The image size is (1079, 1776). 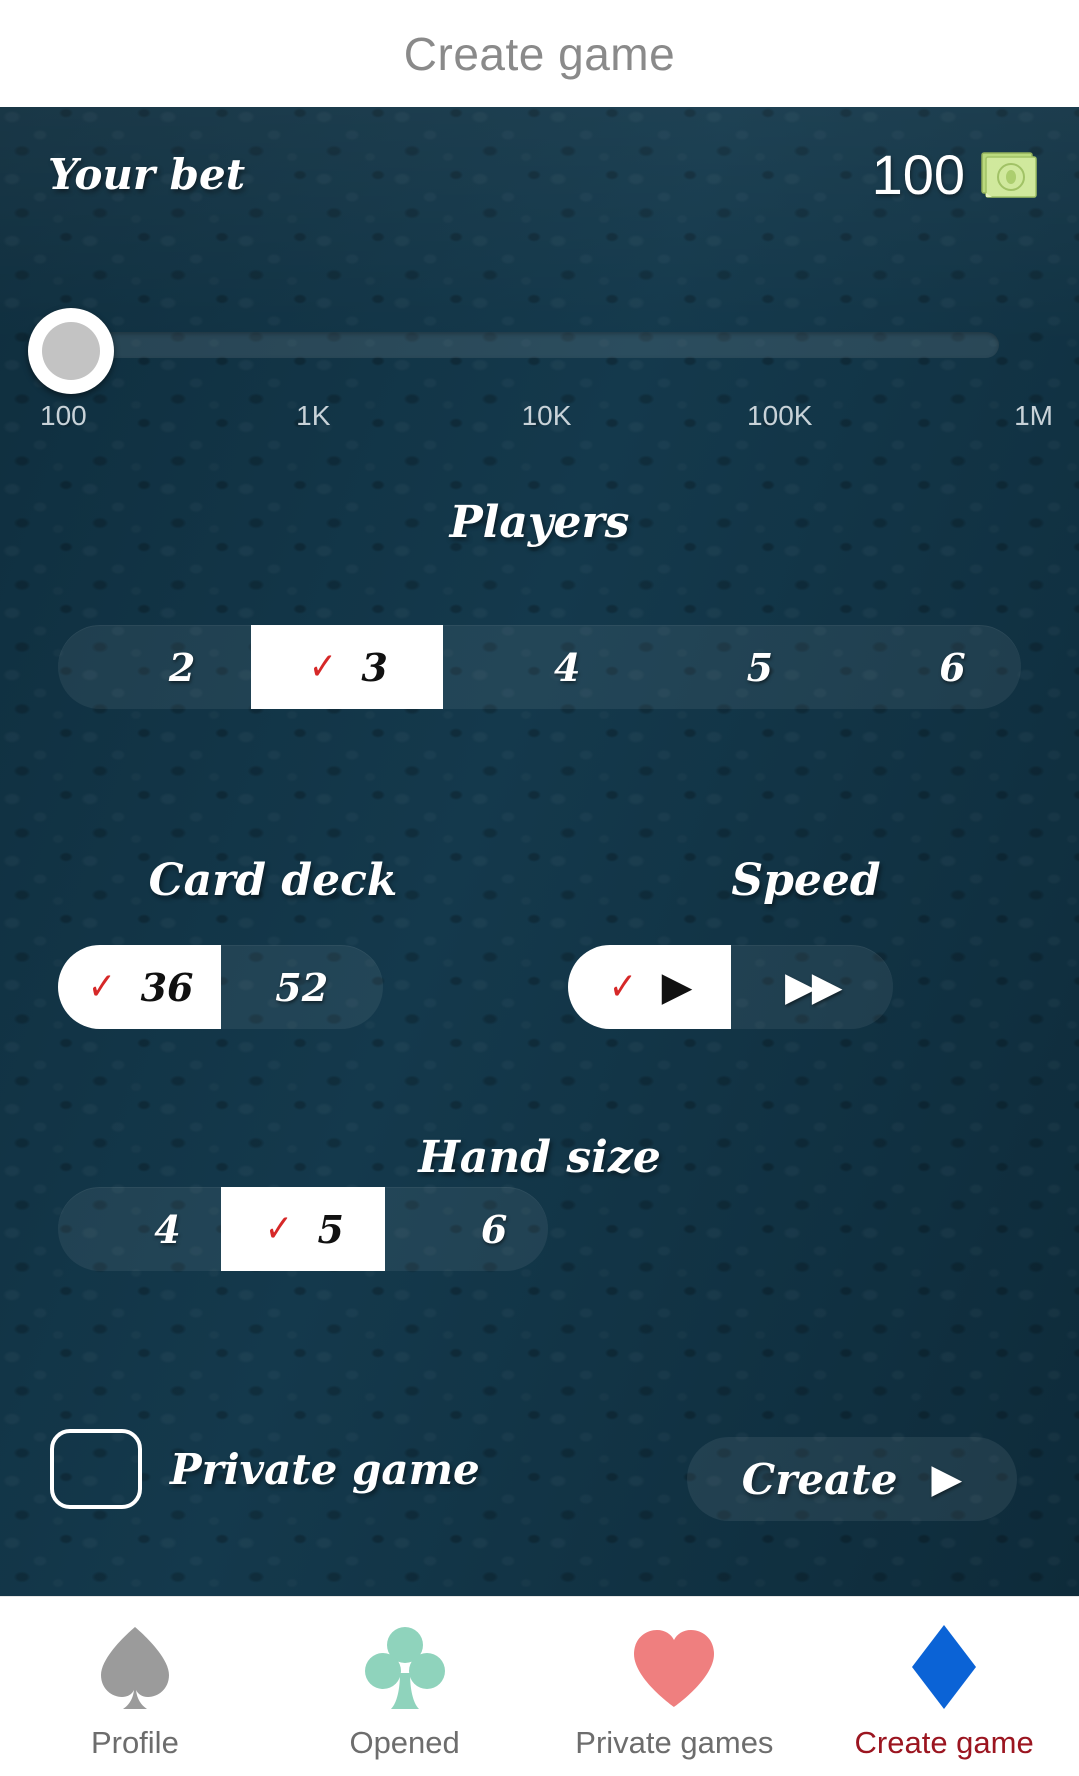 I want to click on players-option-5: ✓ 5, so click(x=732, y=667).